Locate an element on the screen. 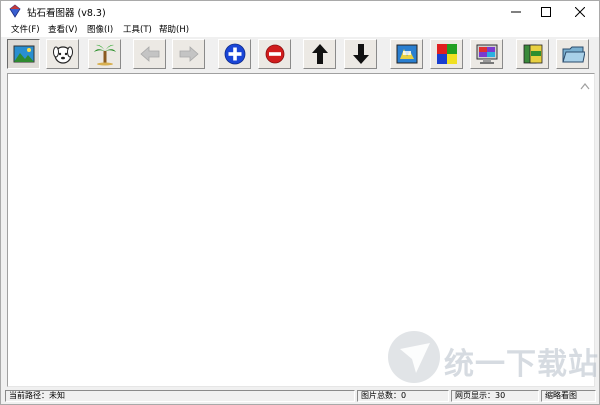 Image resolution: width=600 pixels, height=405 pixels. close-button is located at coordinates (580, 11).